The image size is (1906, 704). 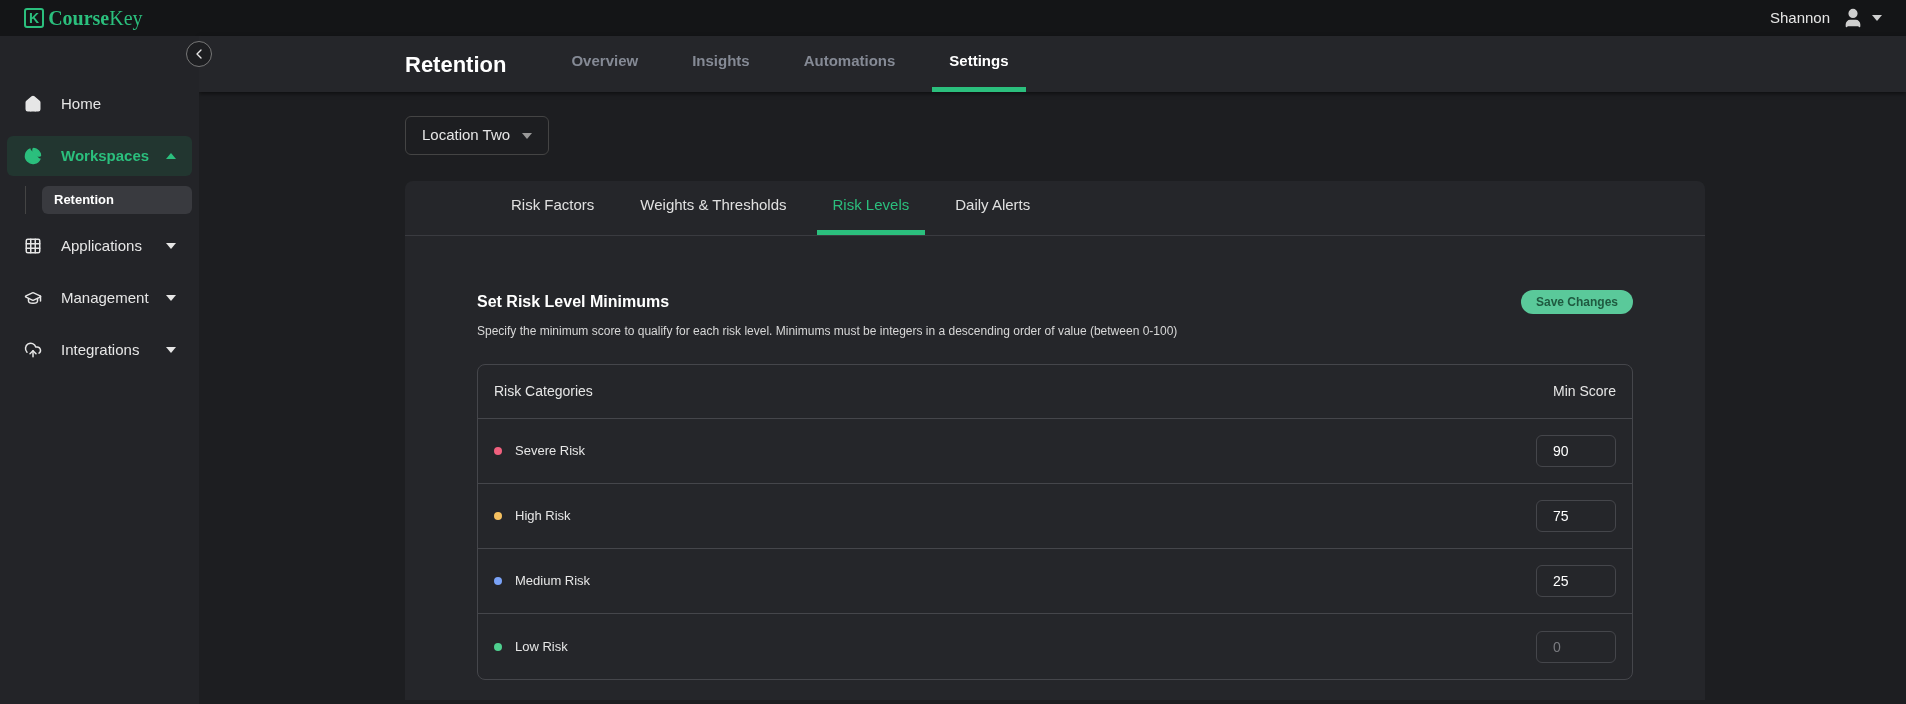 What do you see at coordinates (95, 19) in the screenshot?
I see `logo-text: CourseKey` at bounding box center [95, 19].